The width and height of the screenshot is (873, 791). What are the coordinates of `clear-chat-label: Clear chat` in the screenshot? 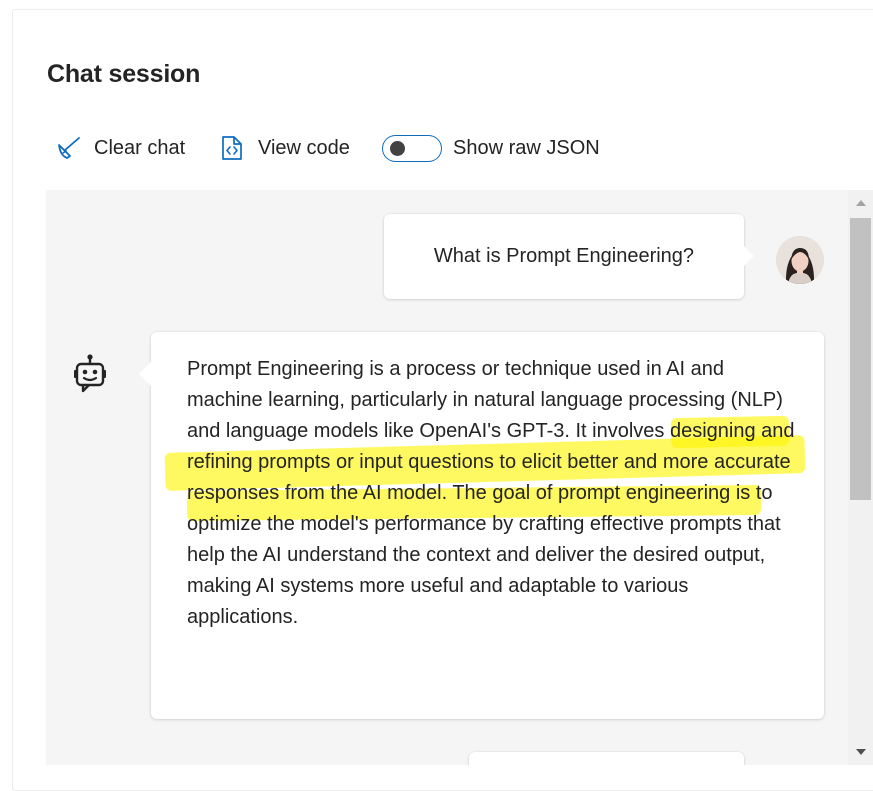 It's located at (140, 147).